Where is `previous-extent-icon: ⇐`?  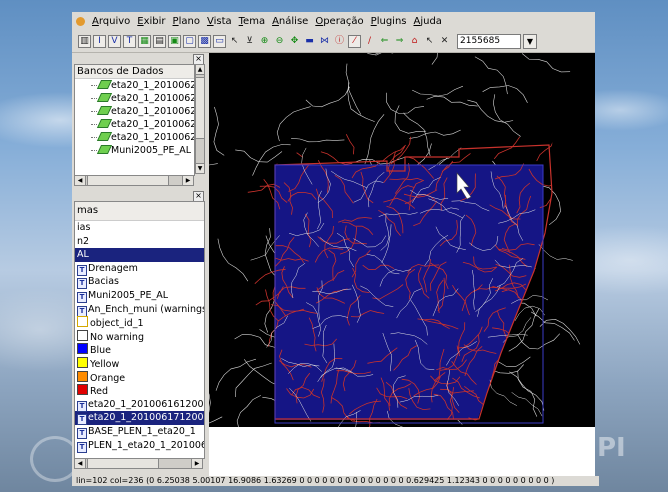 previous-extent-icon: ⇐ is located at coordinates (384, 41).